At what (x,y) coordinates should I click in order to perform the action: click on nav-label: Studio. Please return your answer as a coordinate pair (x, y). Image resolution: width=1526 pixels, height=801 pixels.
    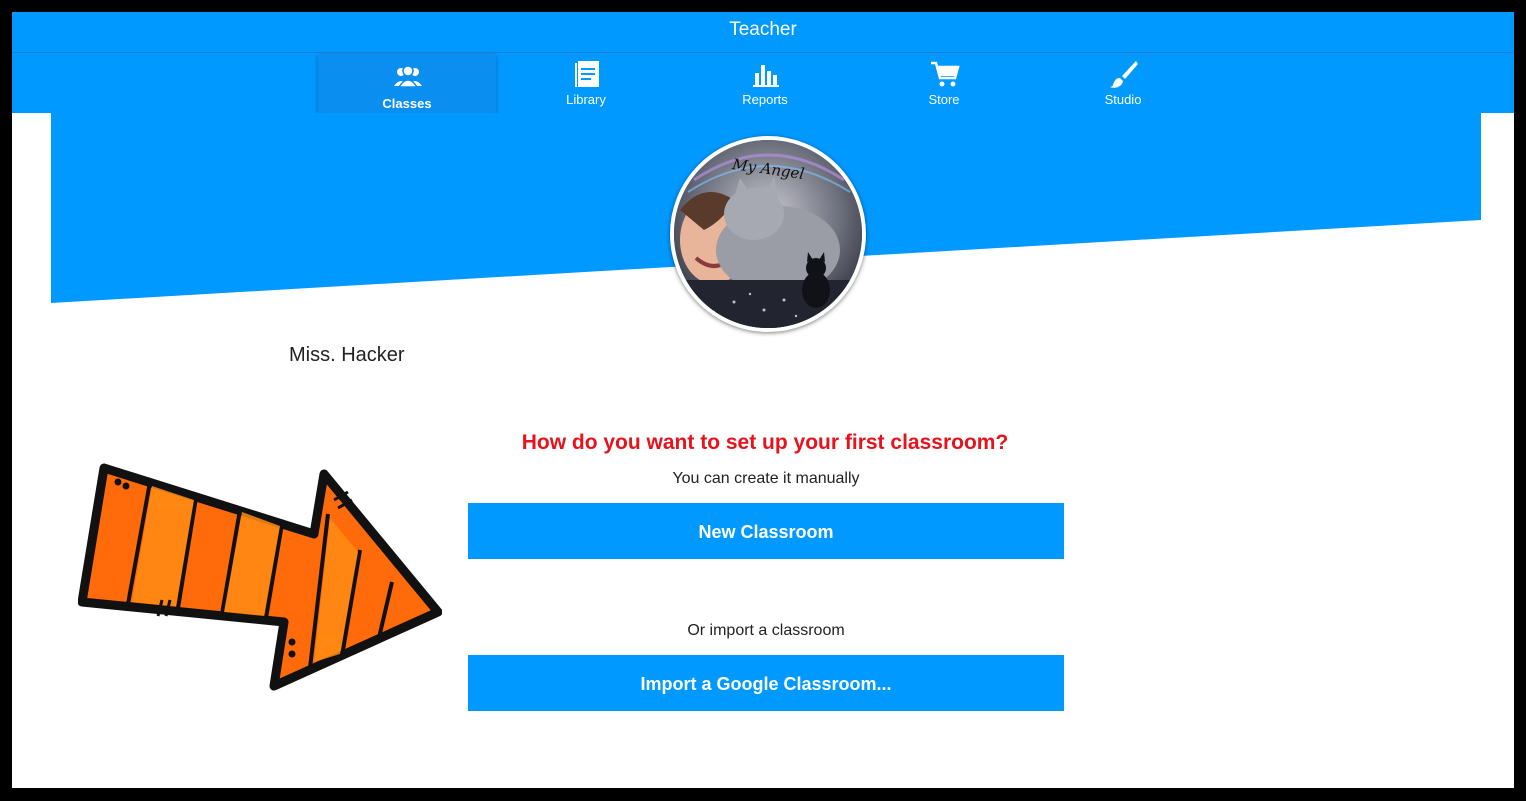
    Looking at the image, I should click on (1123, 99).